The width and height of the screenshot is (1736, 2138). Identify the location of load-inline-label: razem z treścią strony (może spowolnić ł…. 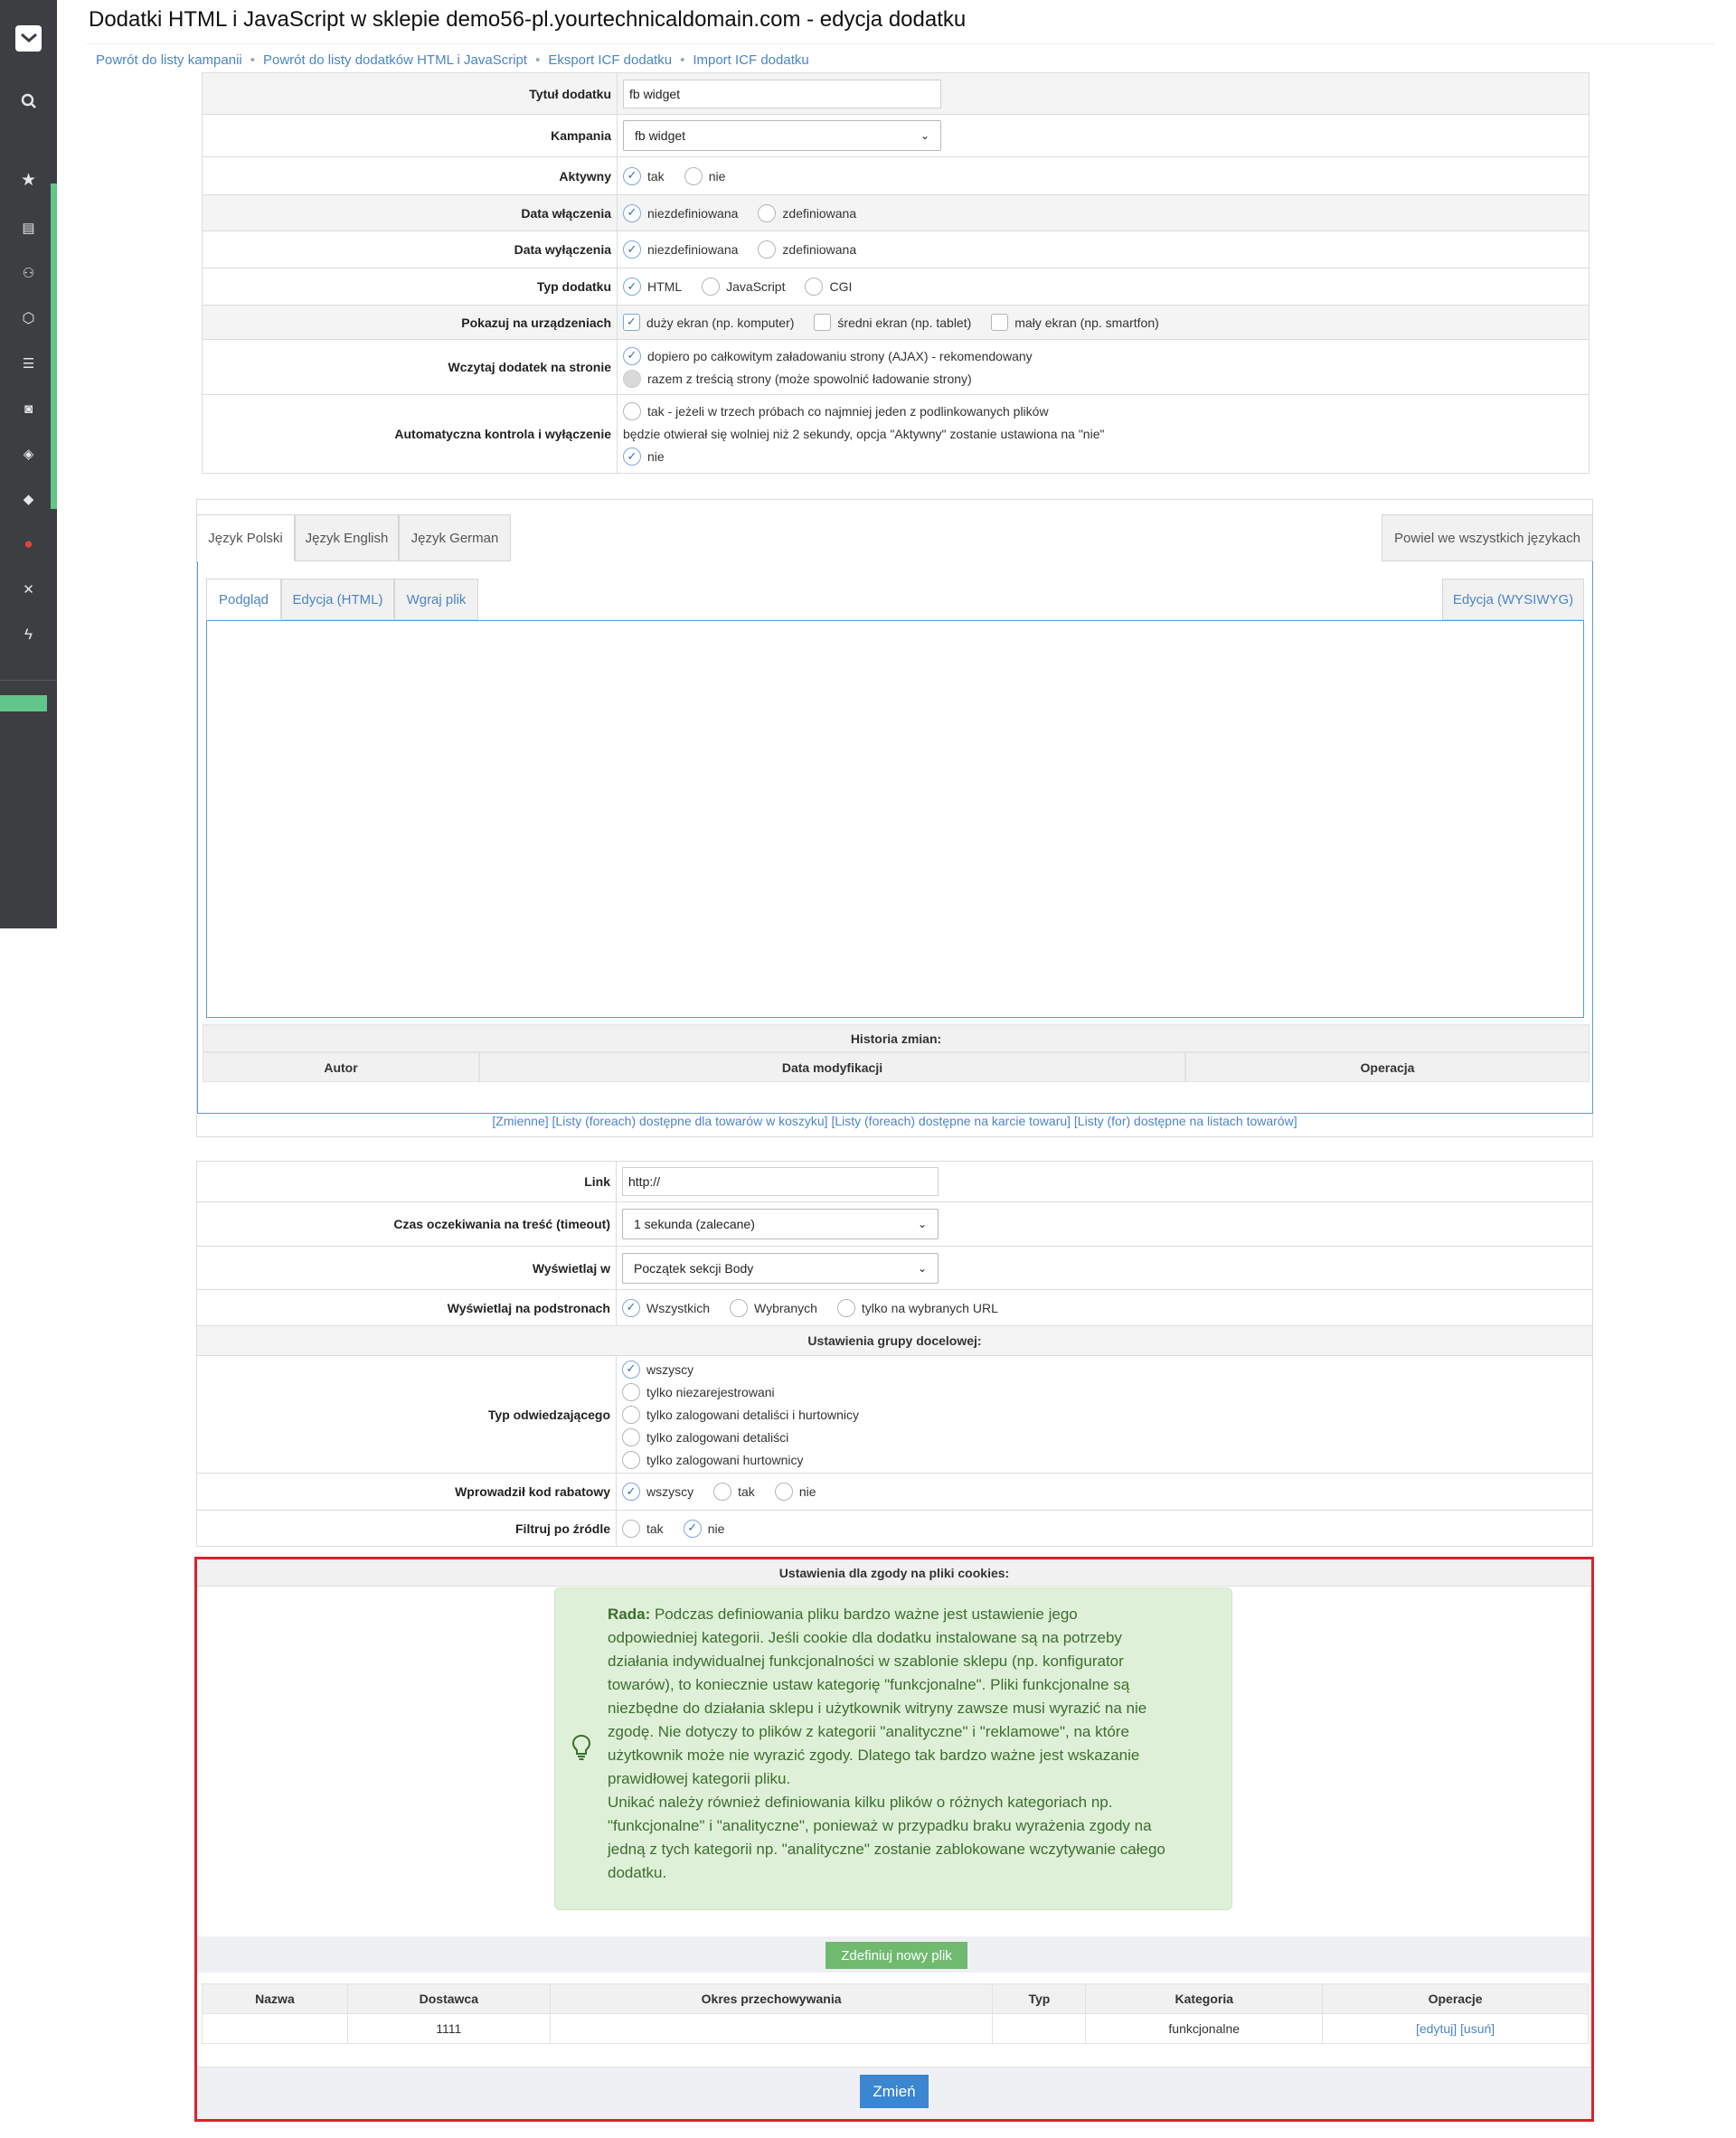
(810, 379).